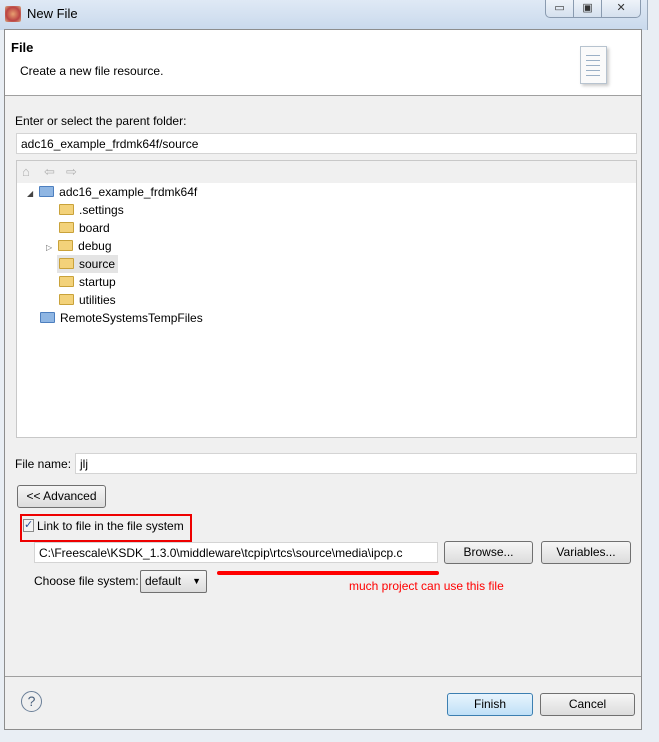  I want to click on tree-item-label: board, so click(94, 228).